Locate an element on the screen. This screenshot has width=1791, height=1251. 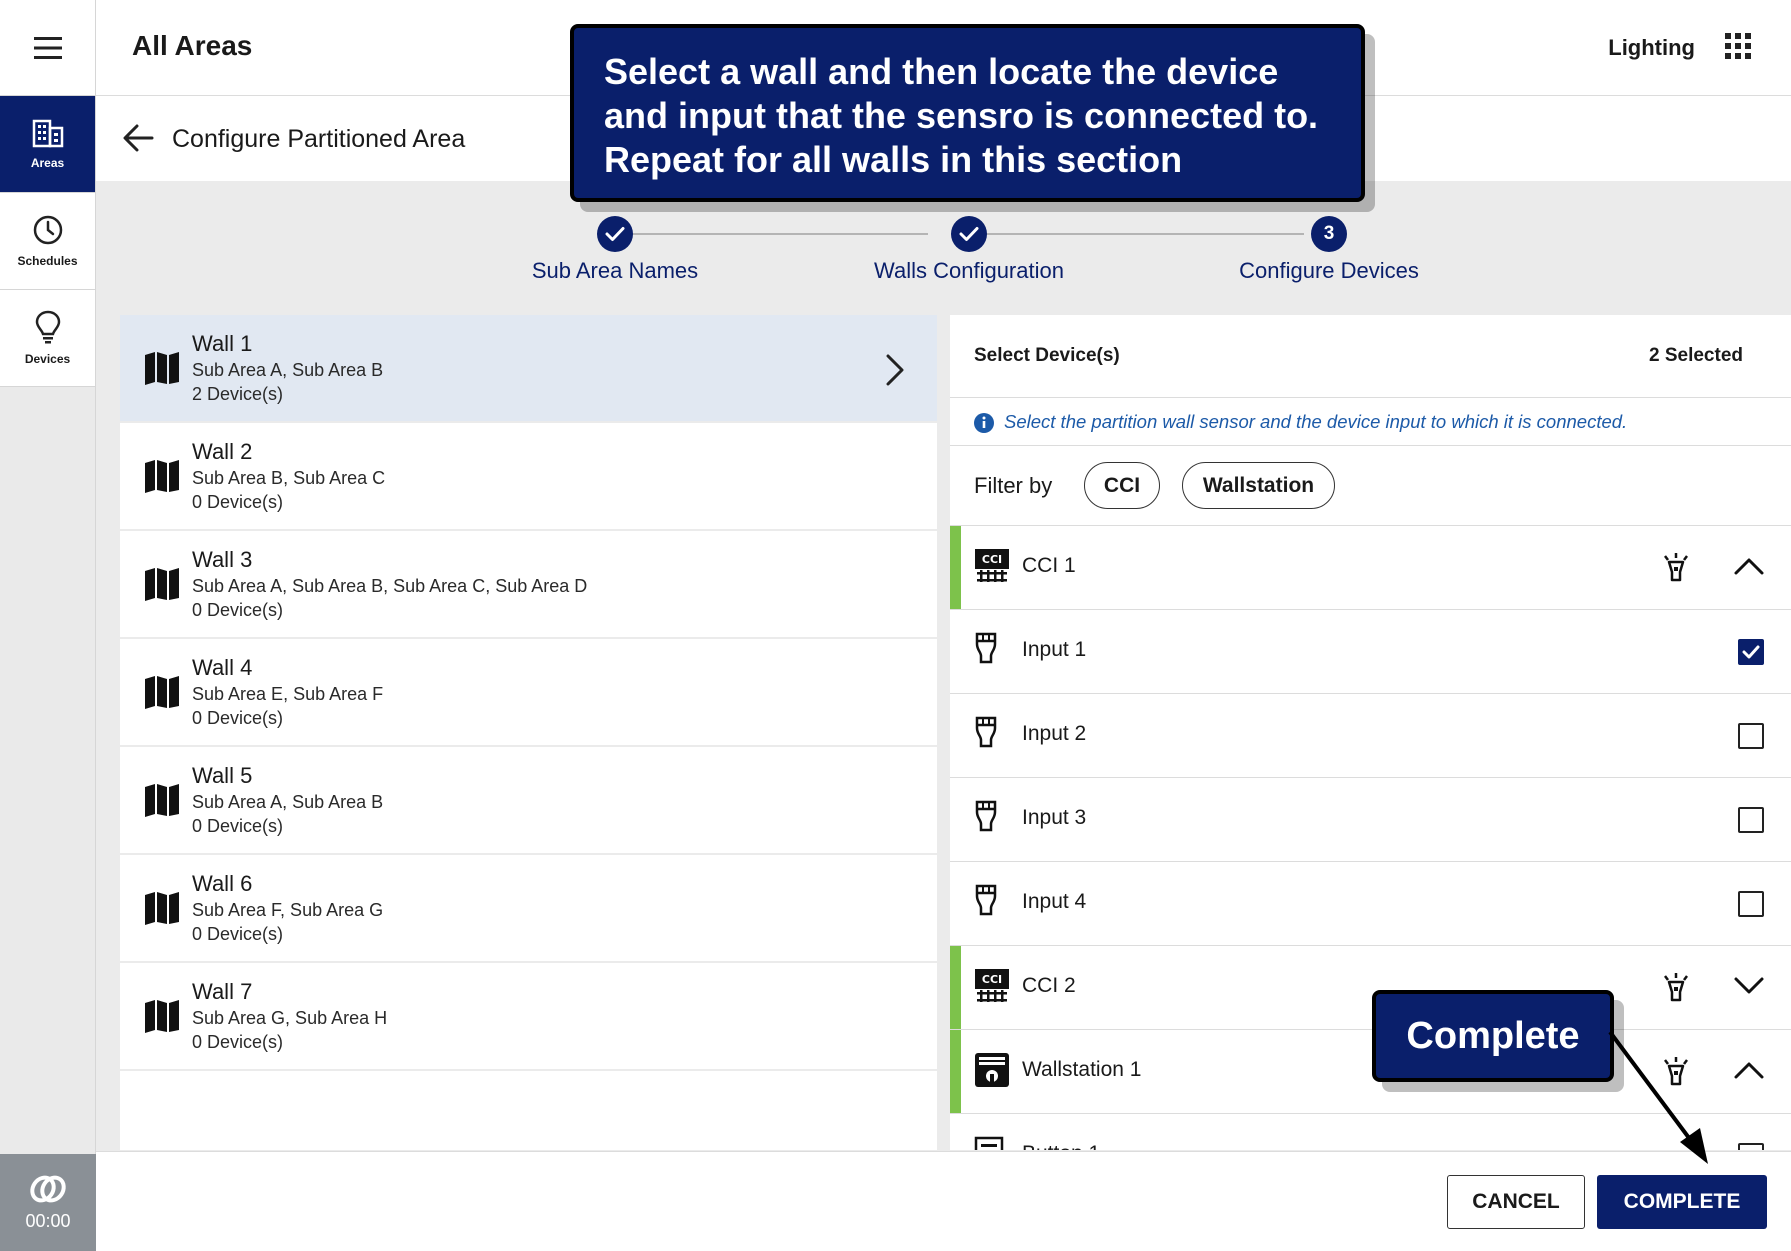
button-device-icon is located at coordinates (989, 1143).